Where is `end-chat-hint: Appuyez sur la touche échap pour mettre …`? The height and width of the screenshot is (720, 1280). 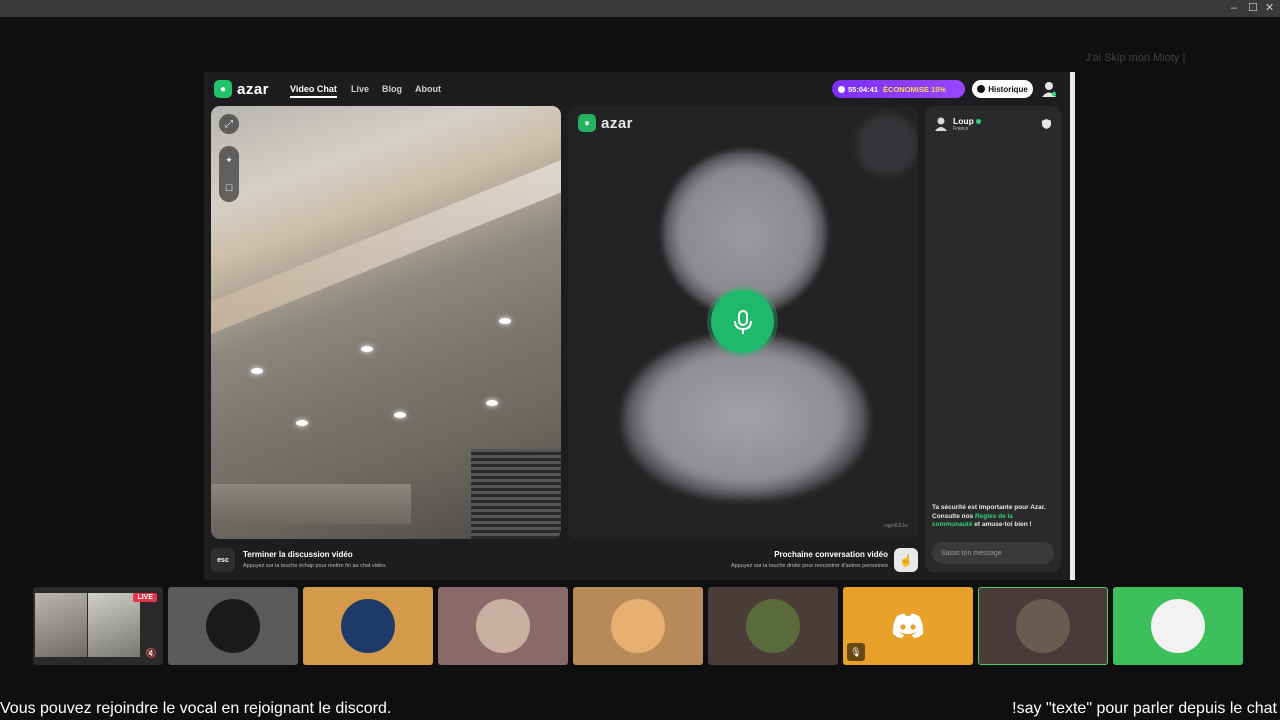 end-chat-hint: Appuyez sur la touche échap pour mettre … is located at coordinates (315, 566).